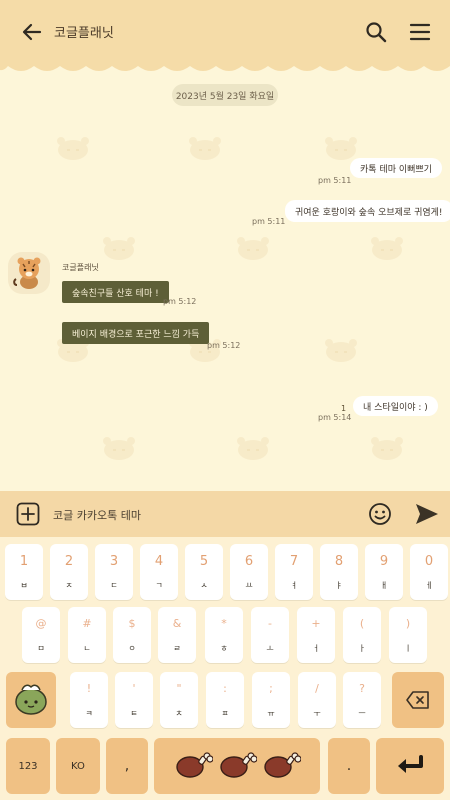 This screenshot has height=800, width=450. I want to click on enter-arrow-icon, so click(410, 764).